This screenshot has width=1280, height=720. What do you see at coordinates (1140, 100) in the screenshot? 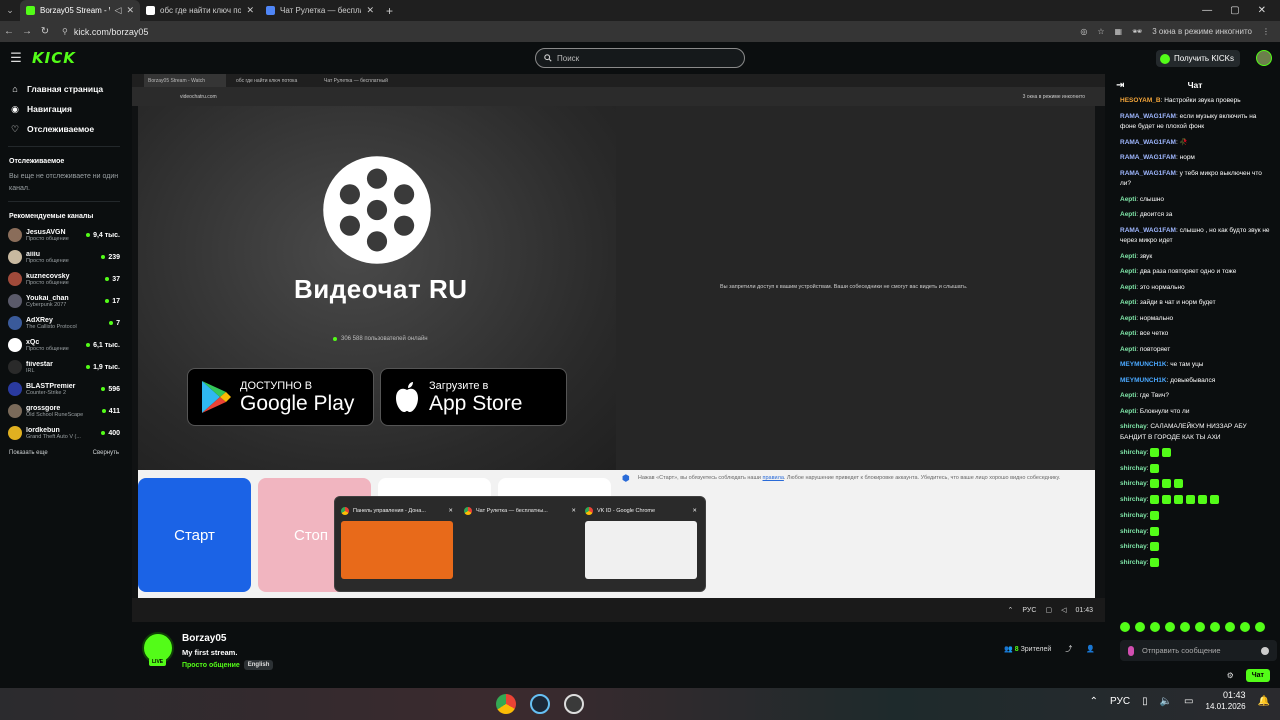
I see `chat-username: HESOYAM_B` at bounding box center [1140, 100].